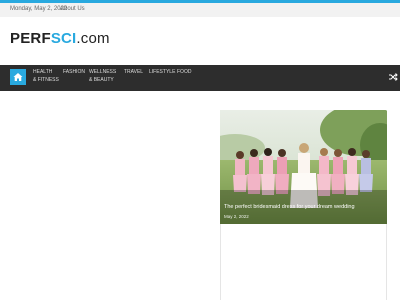  I want to click on logo-part-perf: PERF, so click(30, 38).